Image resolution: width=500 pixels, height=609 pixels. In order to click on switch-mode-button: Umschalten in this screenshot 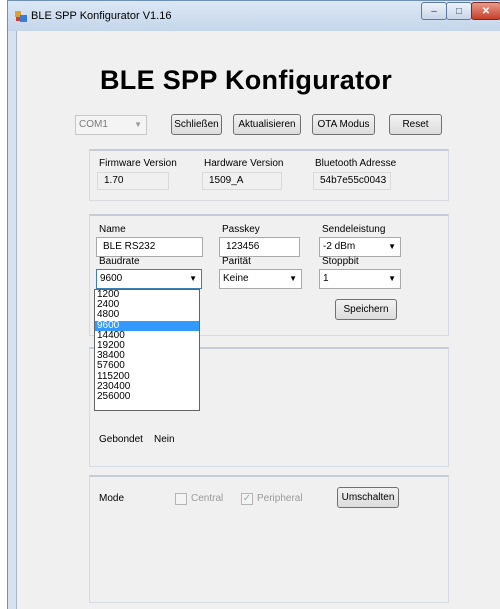, I will do `click(368, 497)`.